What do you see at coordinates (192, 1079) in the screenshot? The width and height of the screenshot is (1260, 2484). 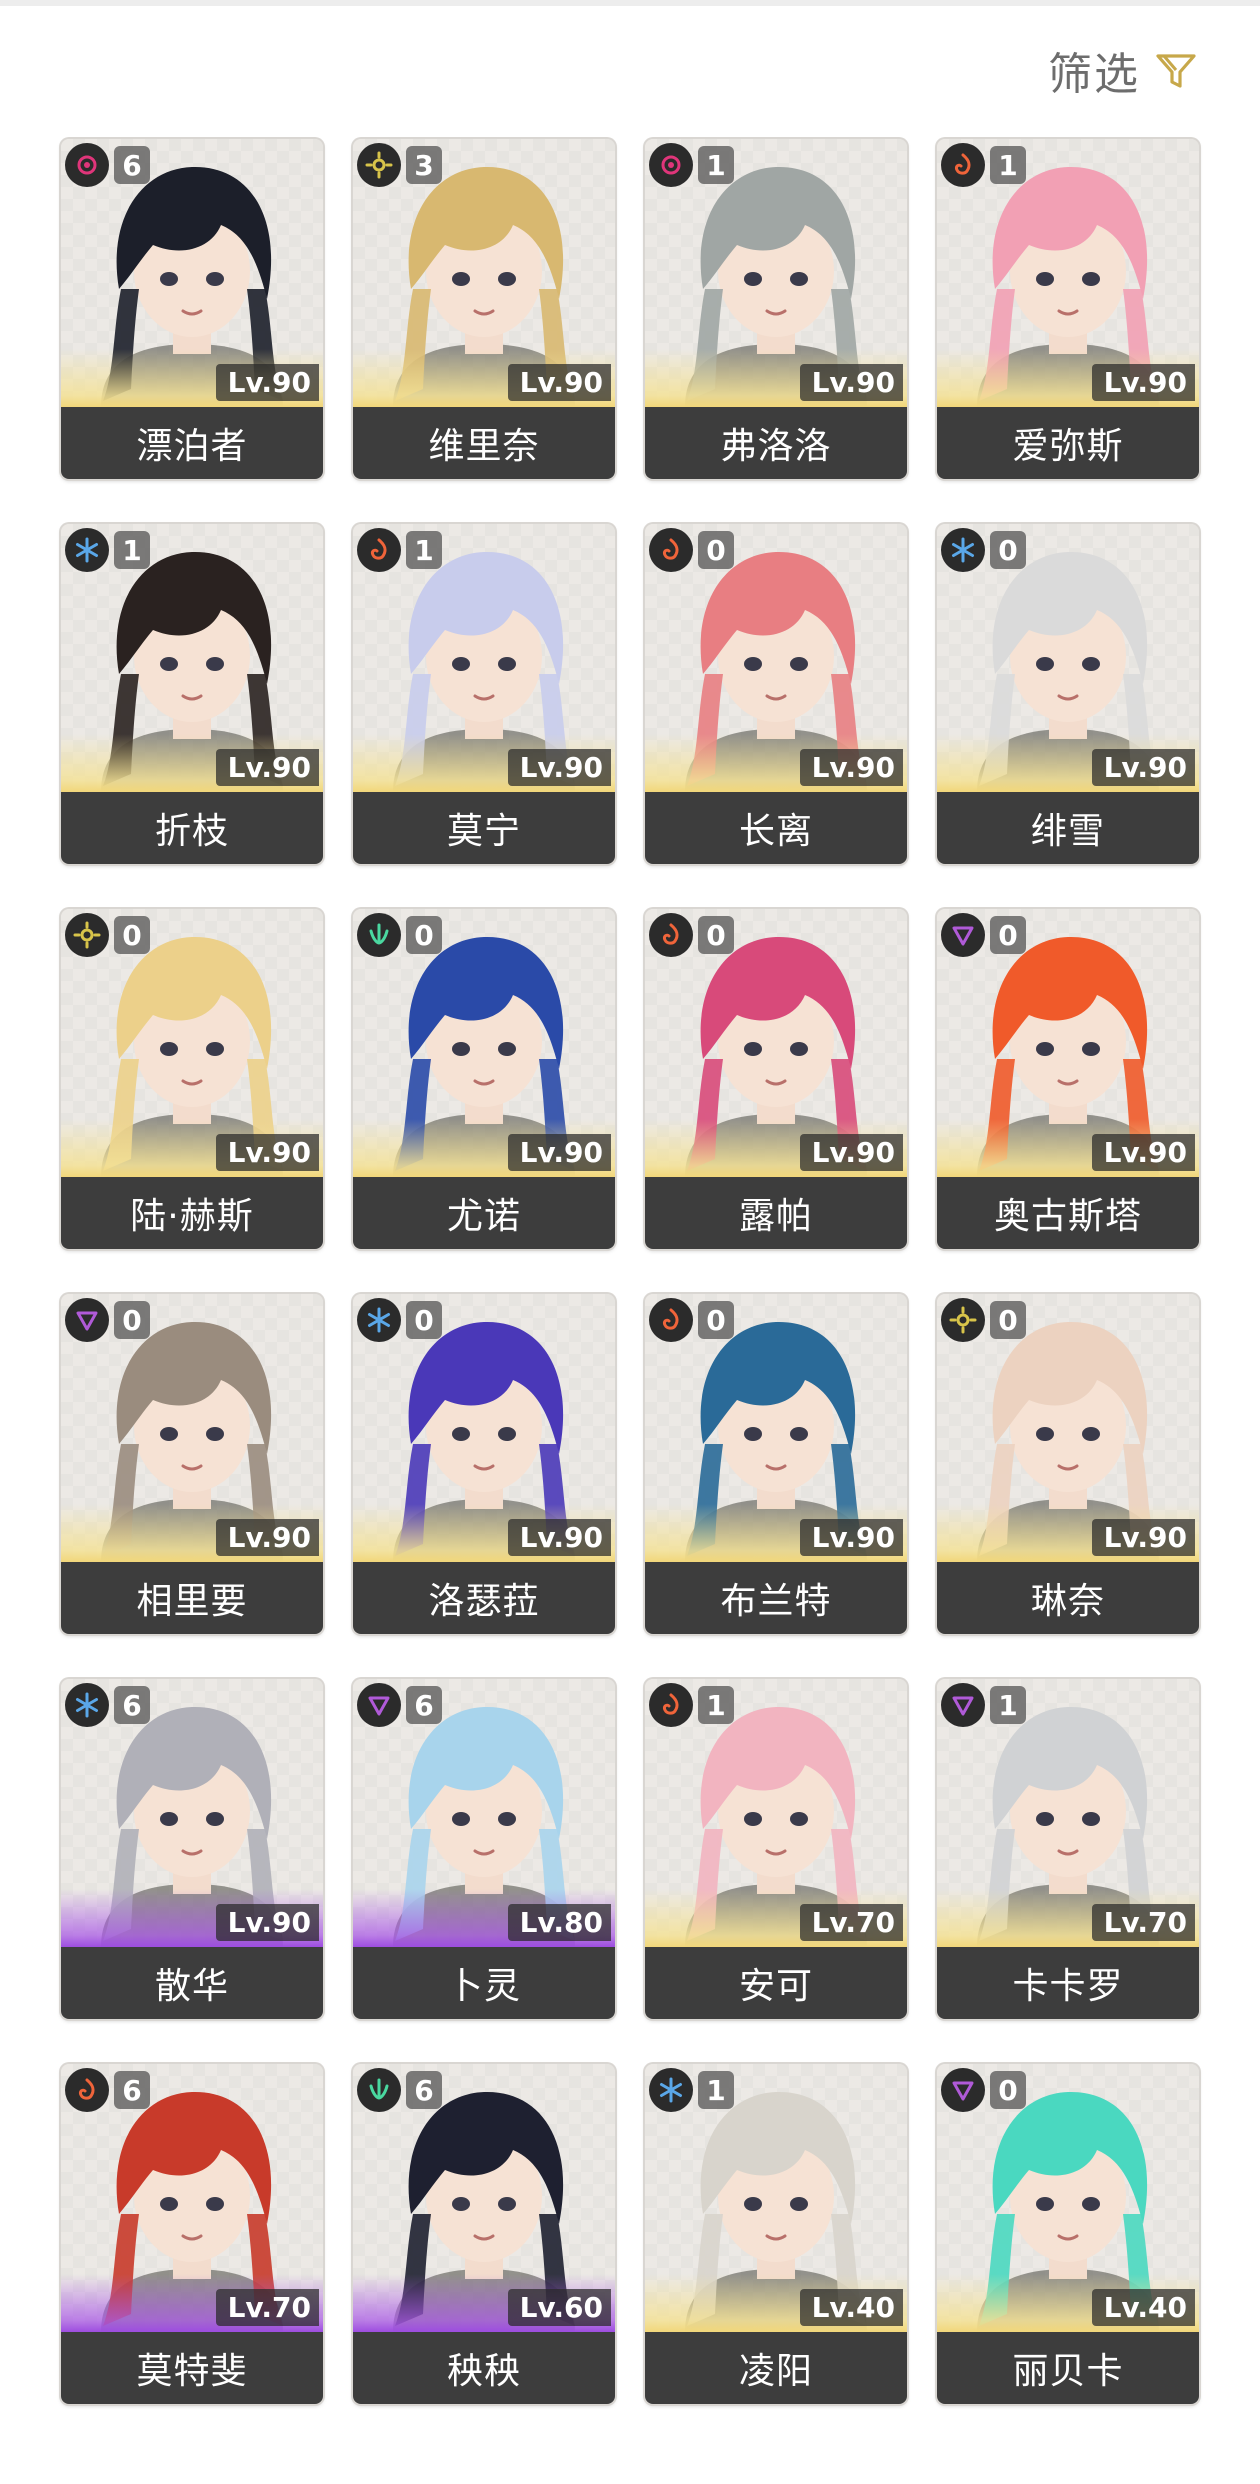 I see `character-card: 0 Lv.90 陆·赫斯` at bounding box center [192, 1079].